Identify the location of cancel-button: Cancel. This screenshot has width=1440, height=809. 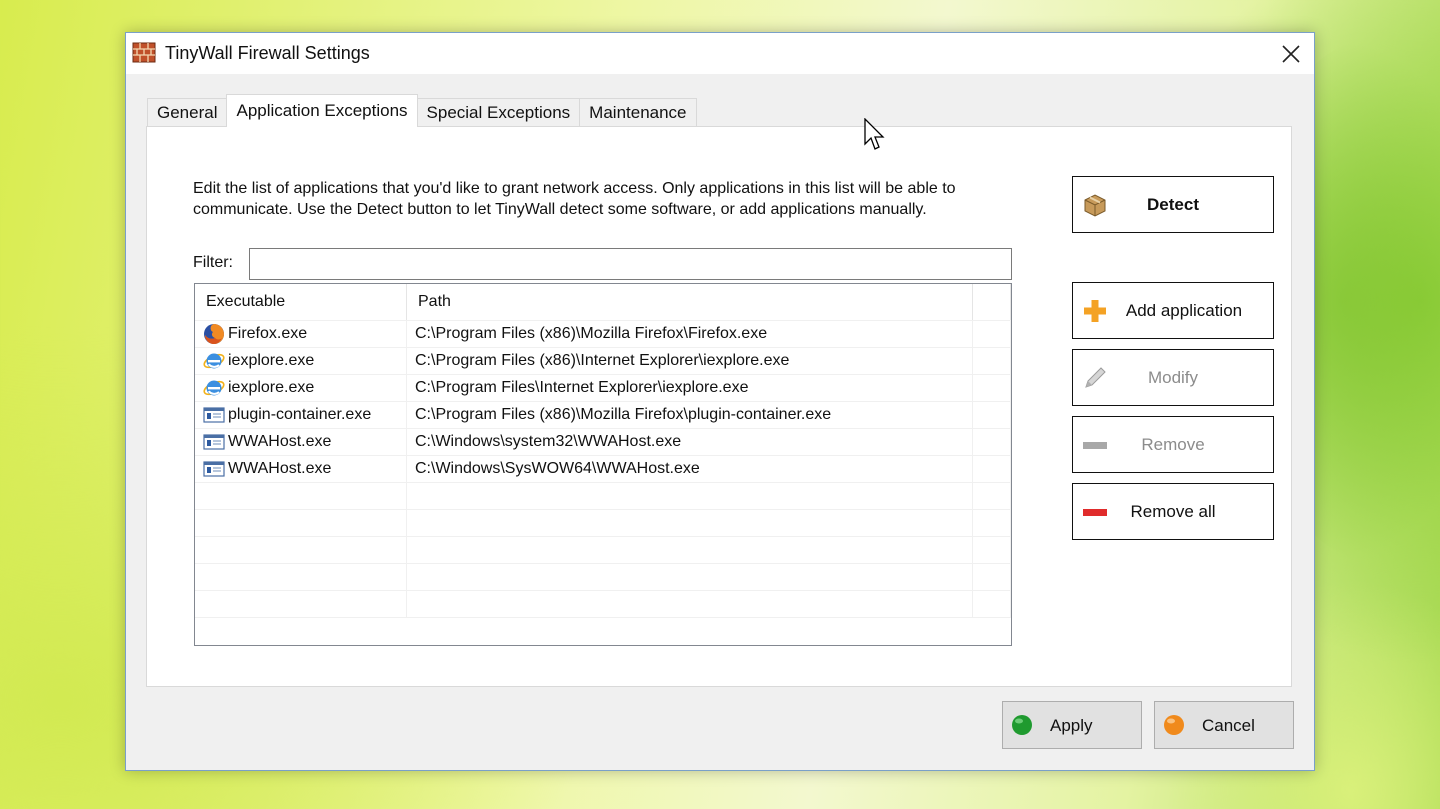
(1224, 725).